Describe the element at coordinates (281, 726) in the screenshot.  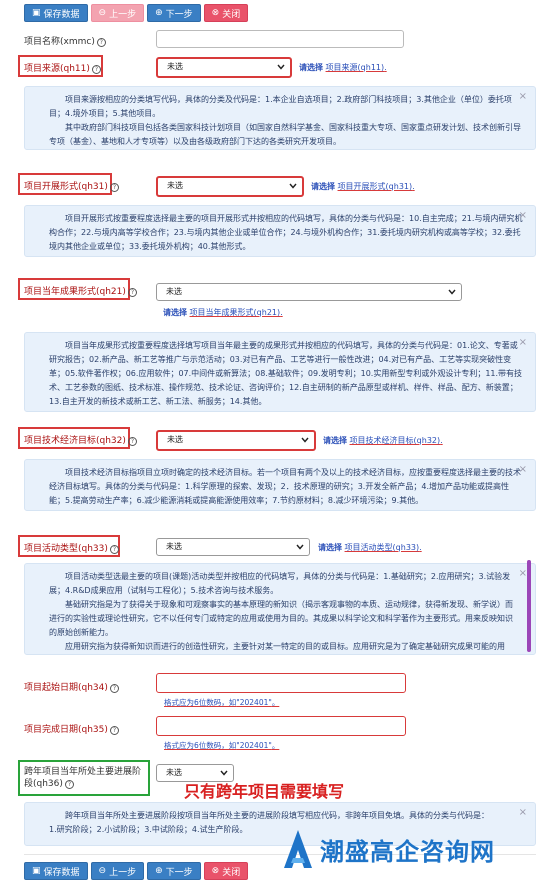
I see `qh35-input` at that location.